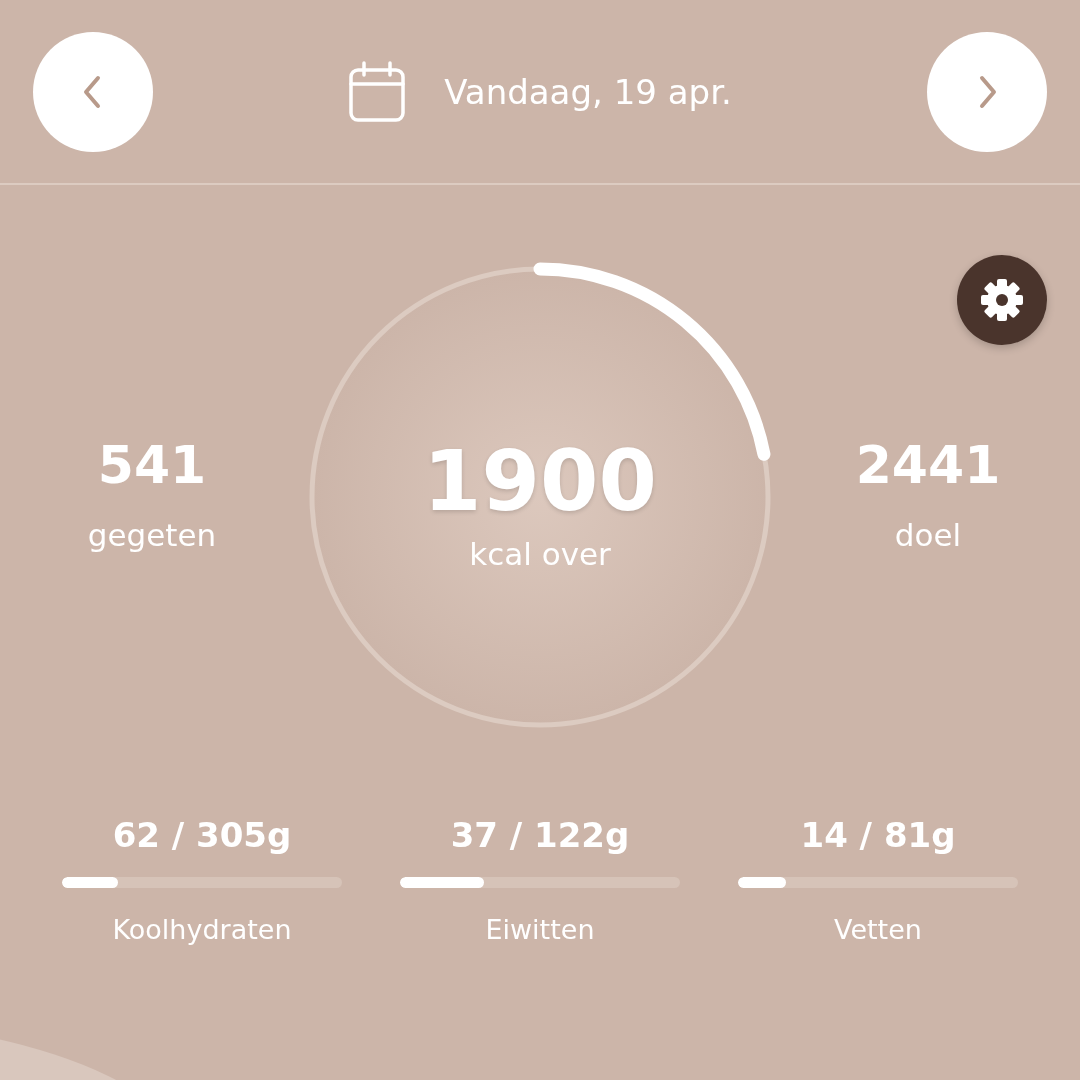  What do you see at coordinates (878, 835) in the screenshot?
I see `macro-amount: 14 / 81g` at bounding box center [878, 835].